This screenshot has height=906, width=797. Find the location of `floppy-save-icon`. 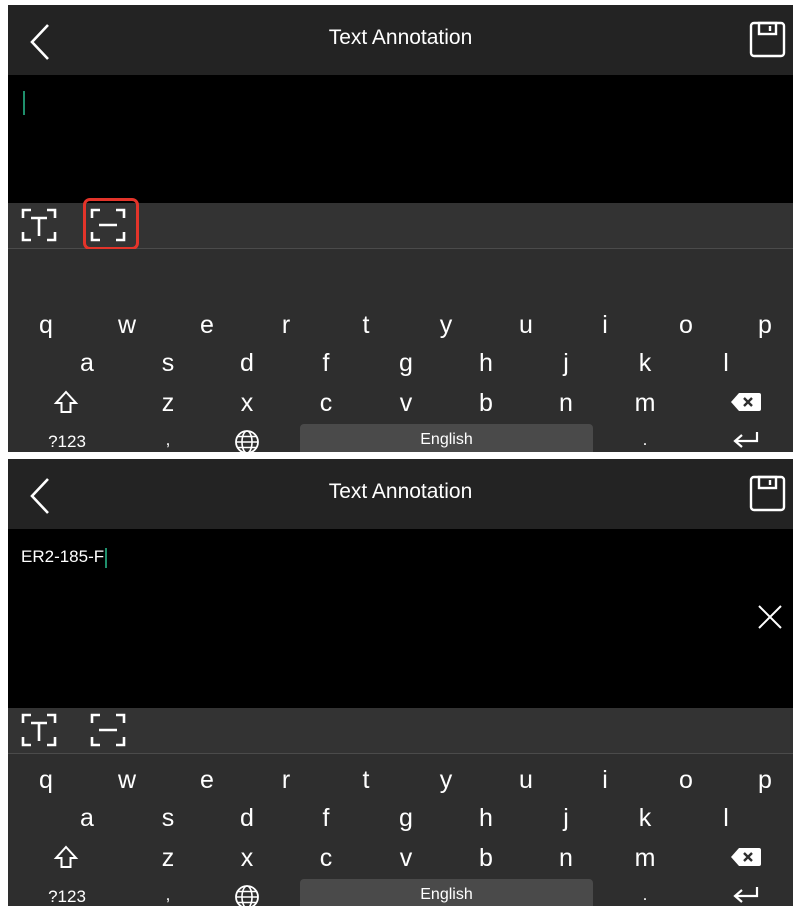

floppy-save-icon is located at coordinates (767, 493).